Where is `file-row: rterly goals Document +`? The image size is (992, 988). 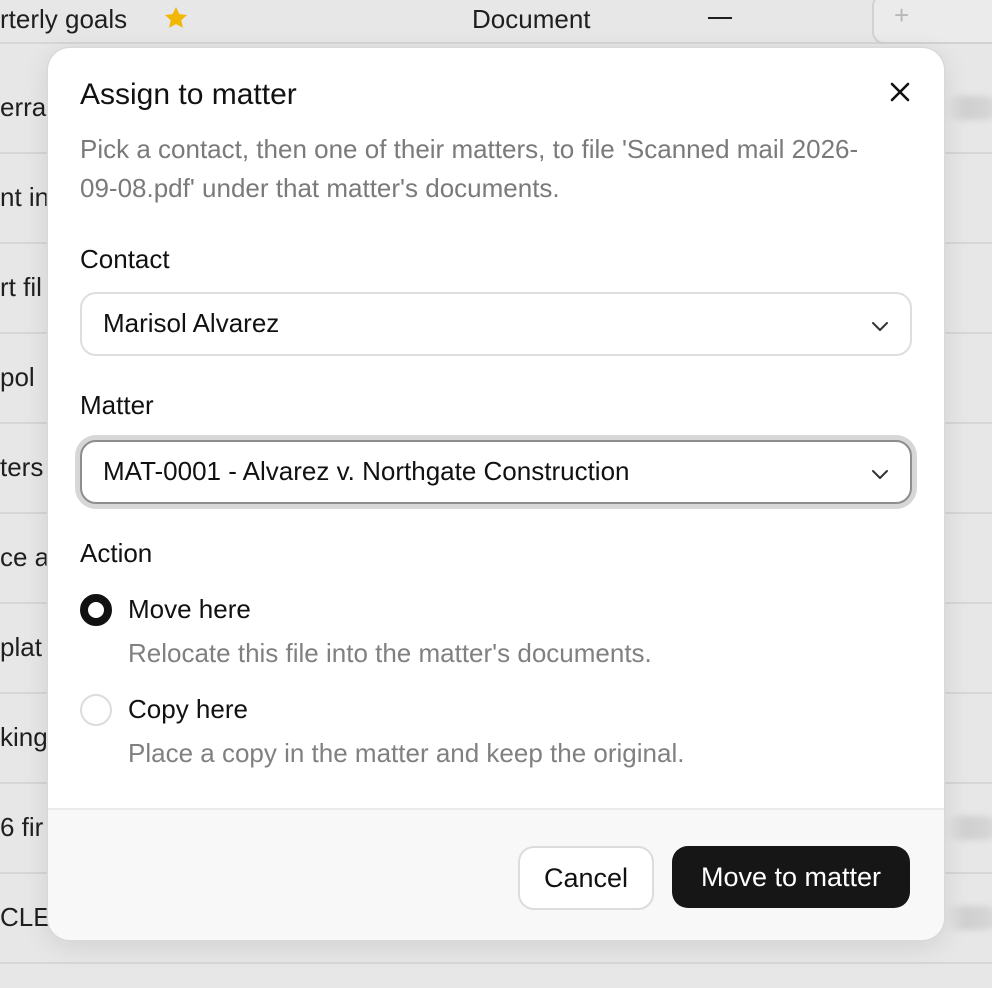
file-row: rterly goals Document + is located at coordinates (496, 22).